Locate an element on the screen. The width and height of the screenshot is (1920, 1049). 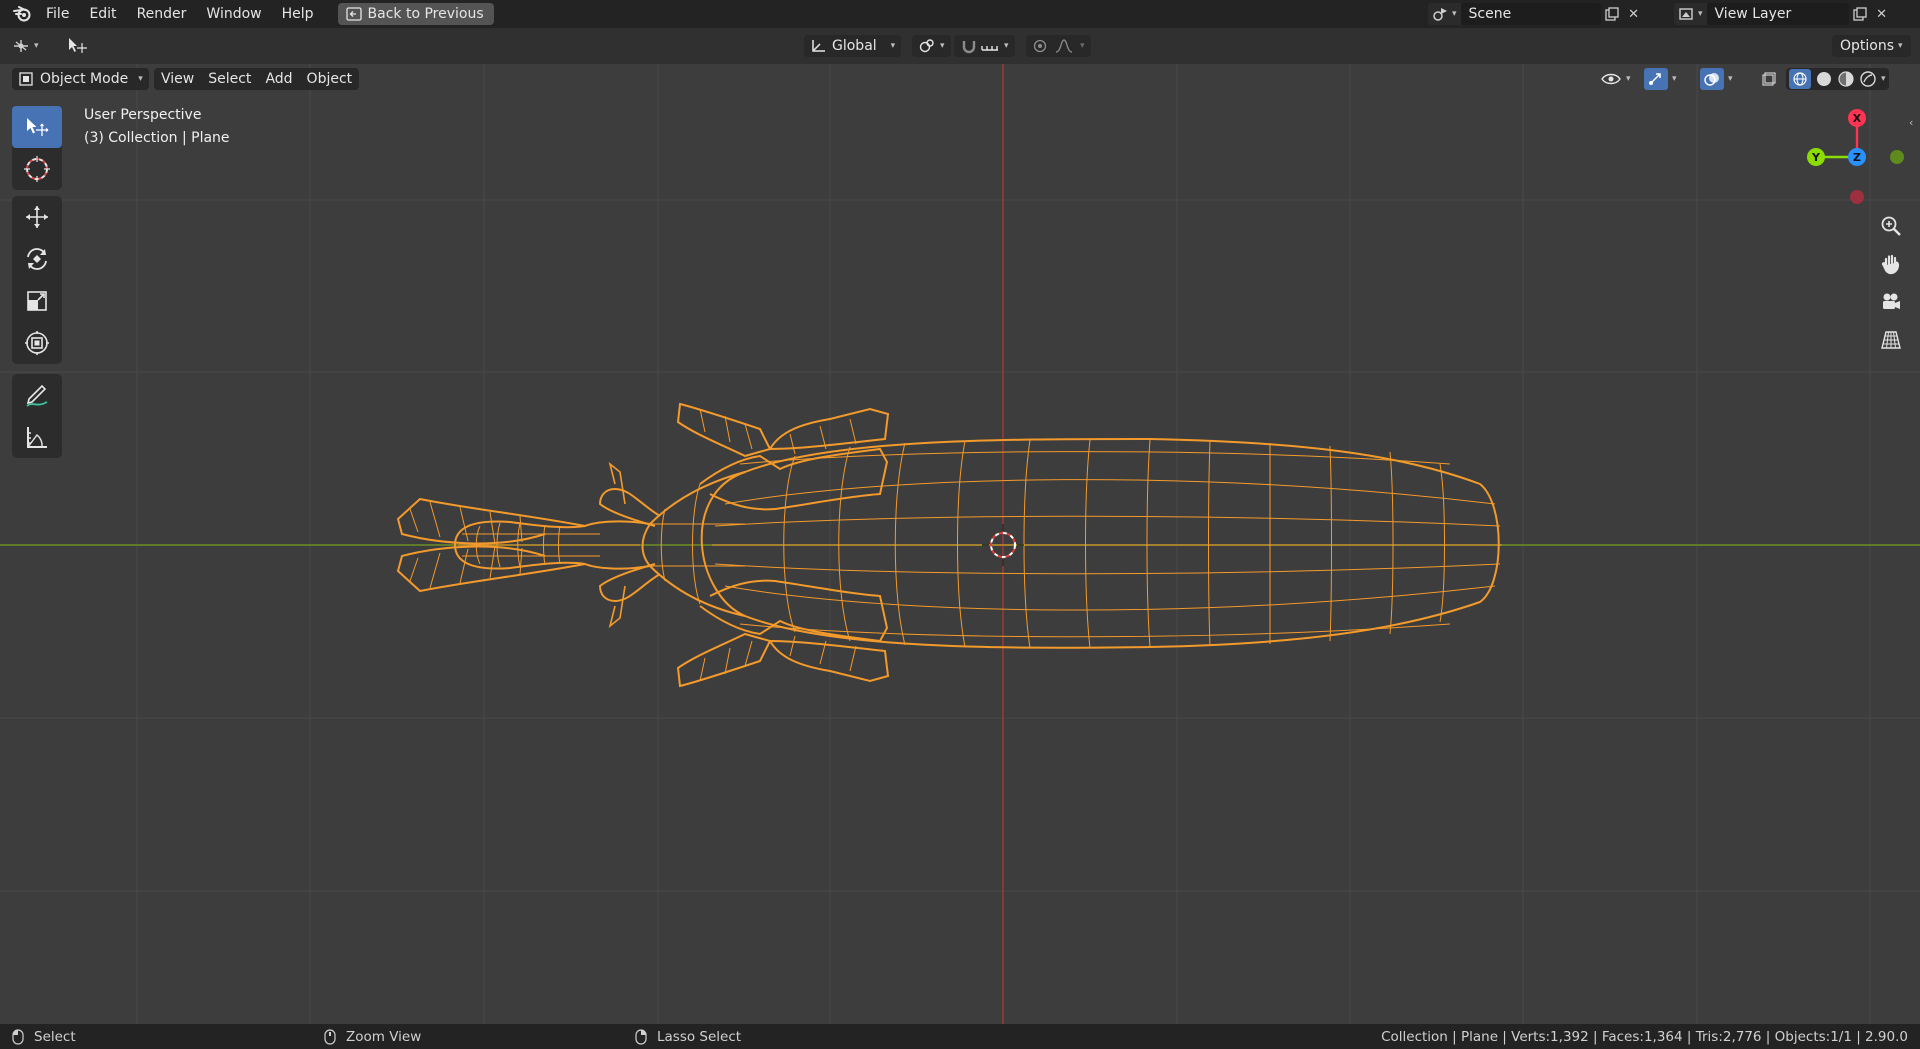
status-lasso-label: Lasso Select is located at coordinates (699, 1036).